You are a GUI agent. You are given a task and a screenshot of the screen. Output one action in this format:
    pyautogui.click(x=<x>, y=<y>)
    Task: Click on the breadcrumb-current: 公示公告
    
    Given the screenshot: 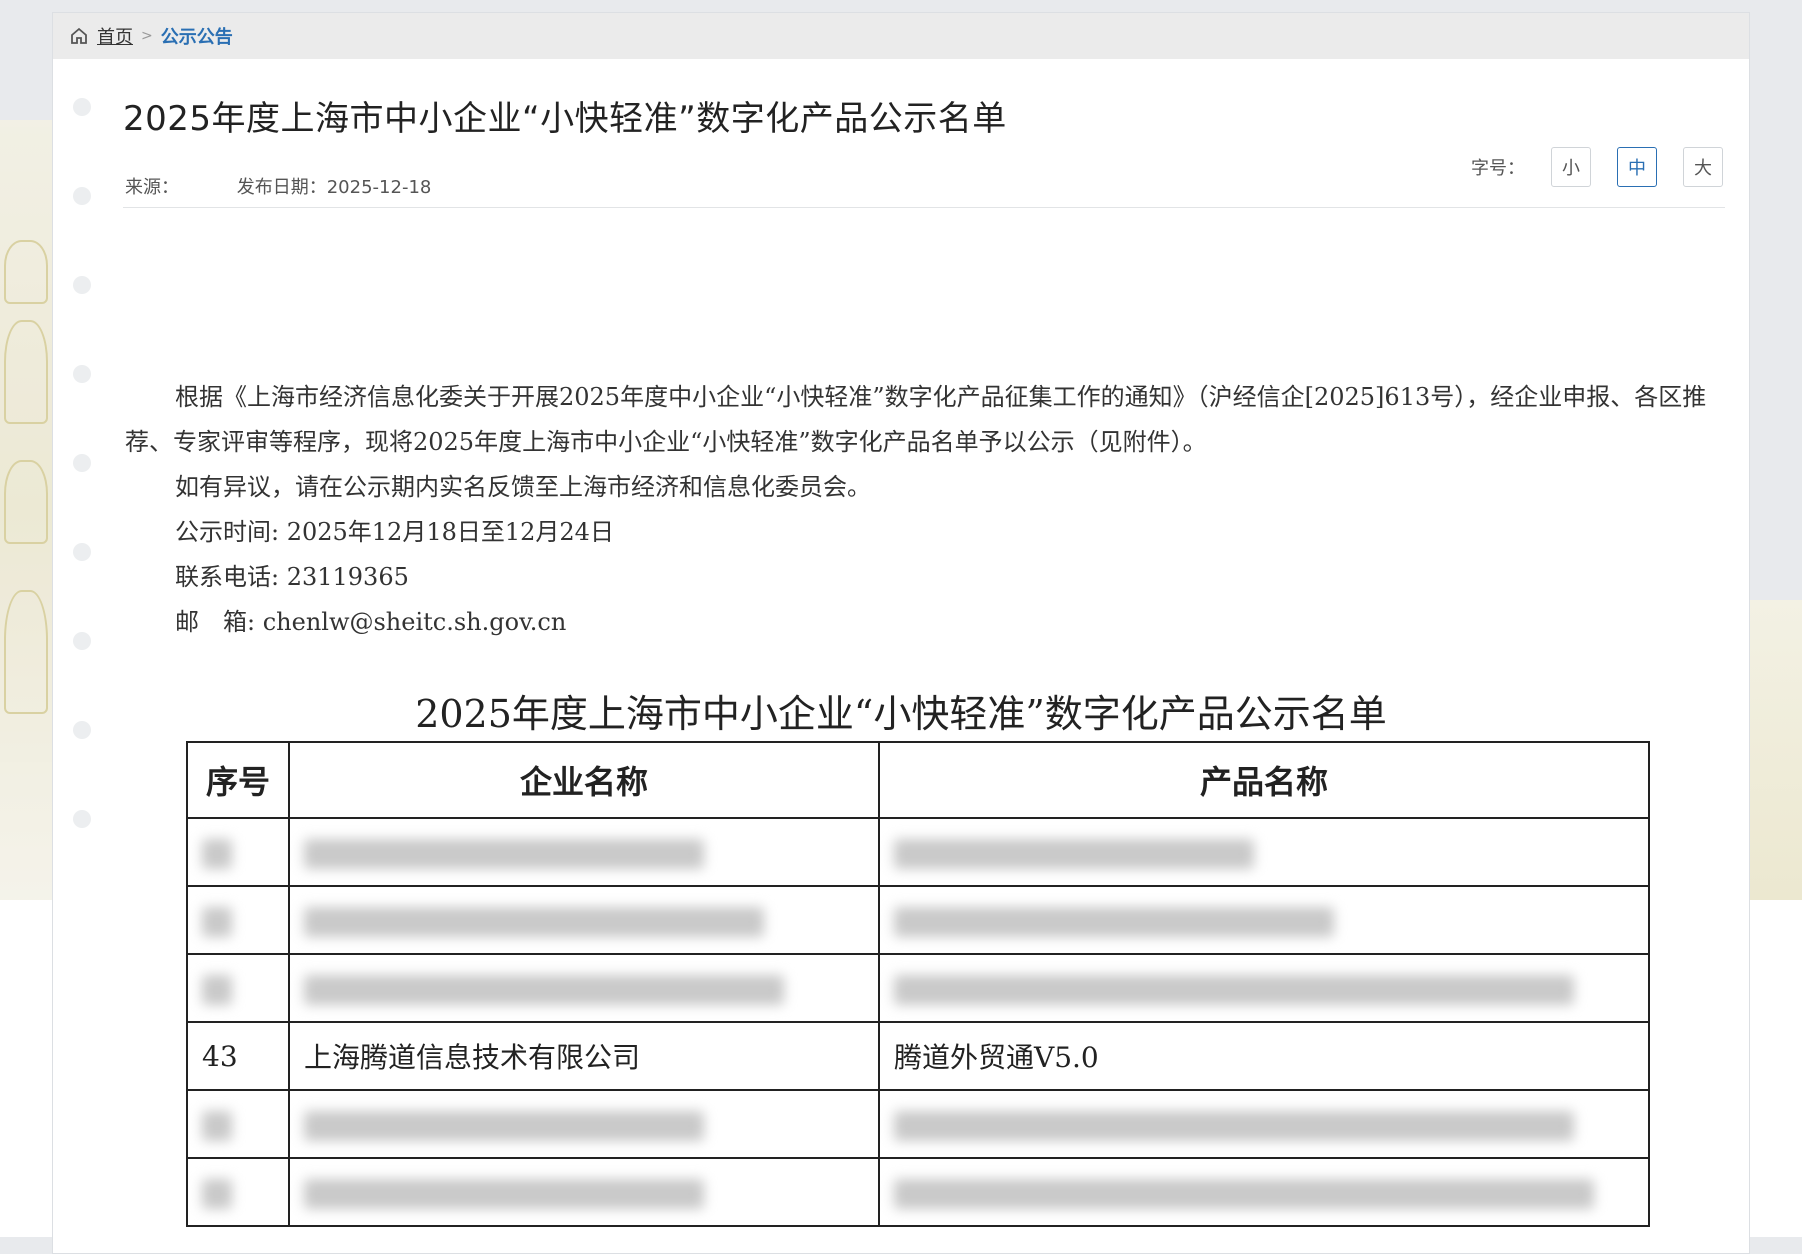 What is the action you would take?
    pyautogui.click(x=197, y=36)
    